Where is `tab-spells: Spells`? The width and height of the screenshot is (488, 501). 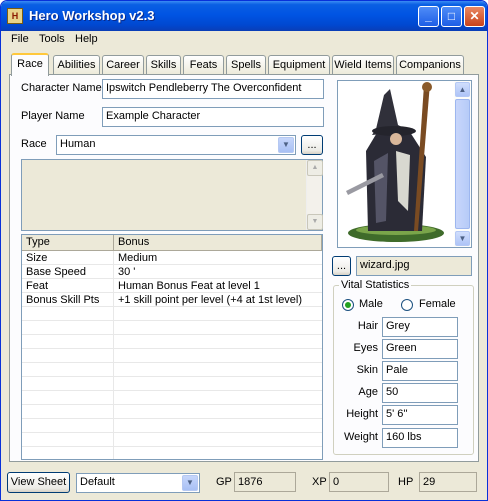
tab-spells: Spells is located at coordinates (246, 65).